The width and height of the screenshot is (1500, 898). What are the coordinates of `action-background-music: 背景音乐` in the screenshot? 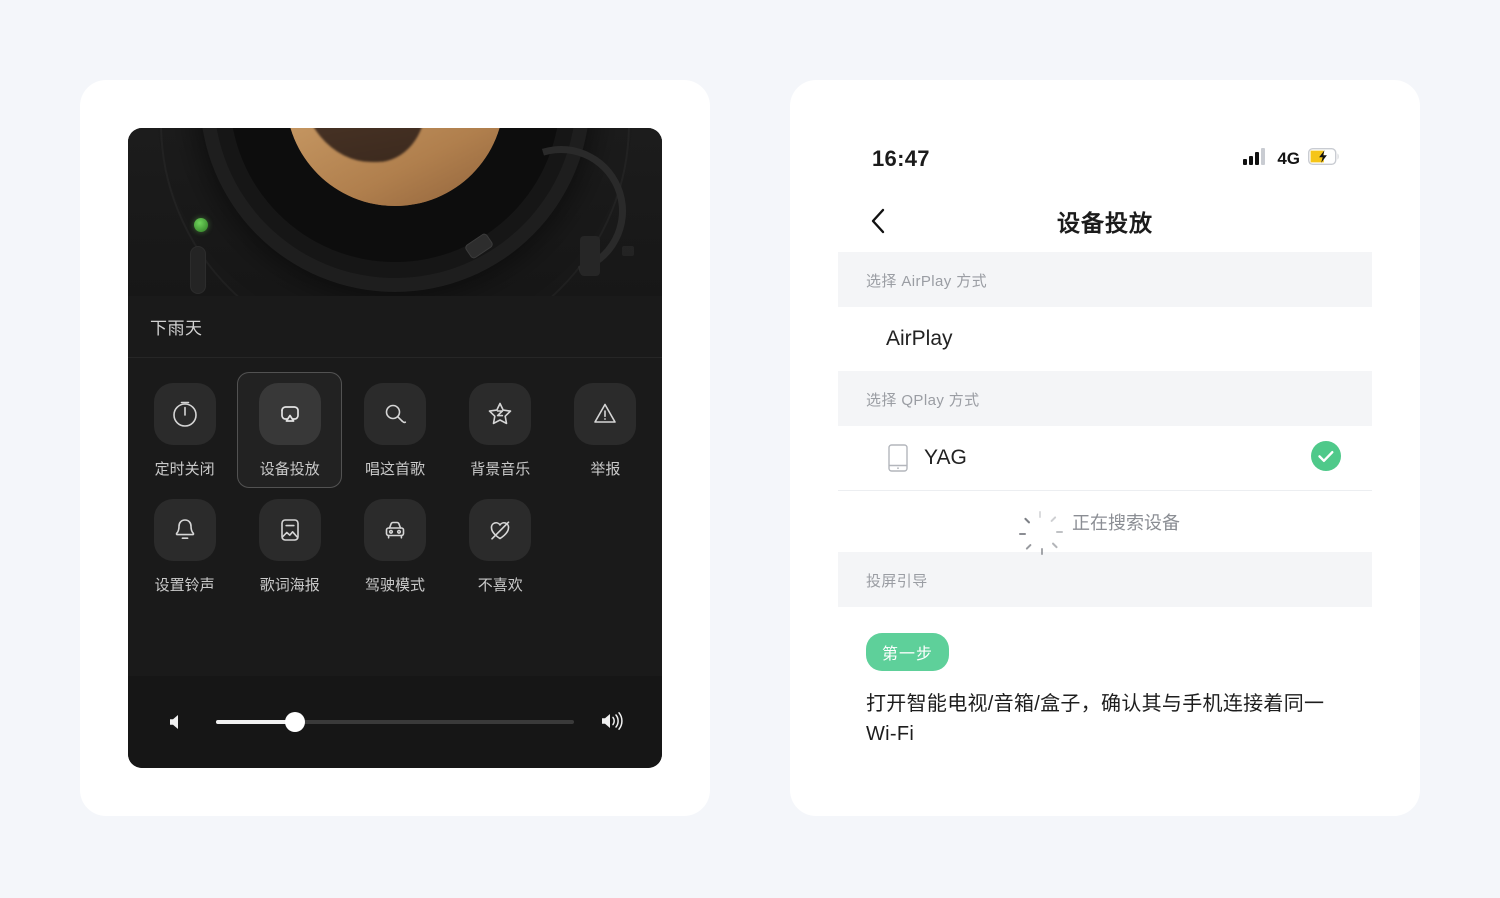 It's located at (500, 430).